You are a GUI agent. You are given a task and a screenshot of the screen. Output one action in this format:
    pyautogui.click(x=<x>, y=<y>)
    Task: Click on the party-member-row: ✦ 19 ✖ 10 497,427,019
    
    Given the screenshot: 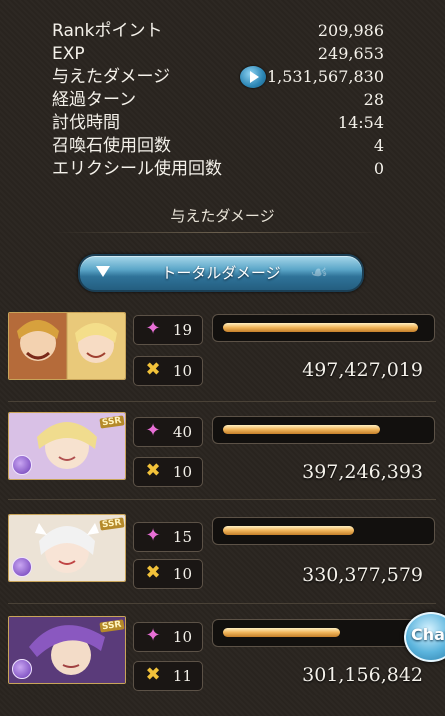 What is the action you would take?
    pyautogui.click(x=222, y=362)
    